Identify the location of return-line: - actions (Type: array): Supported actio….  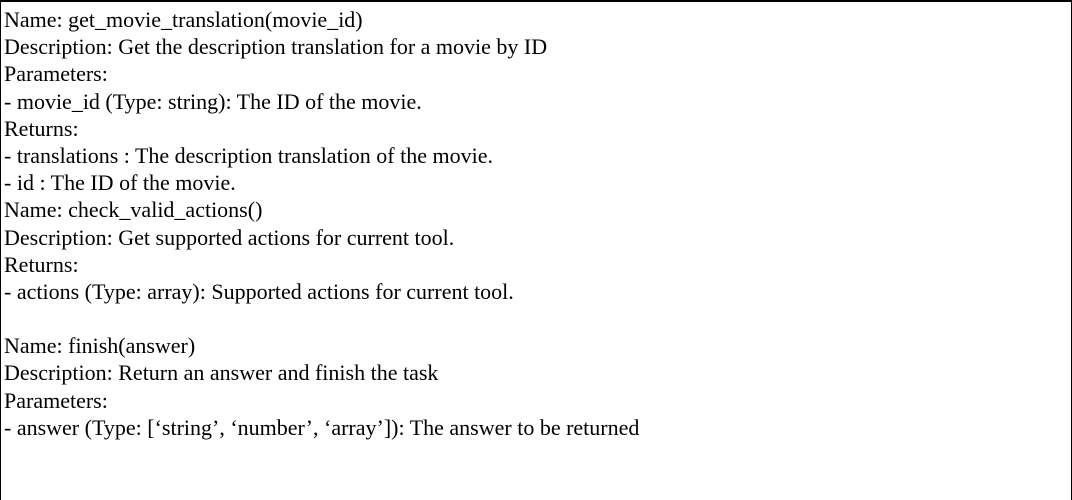
(259, 291).